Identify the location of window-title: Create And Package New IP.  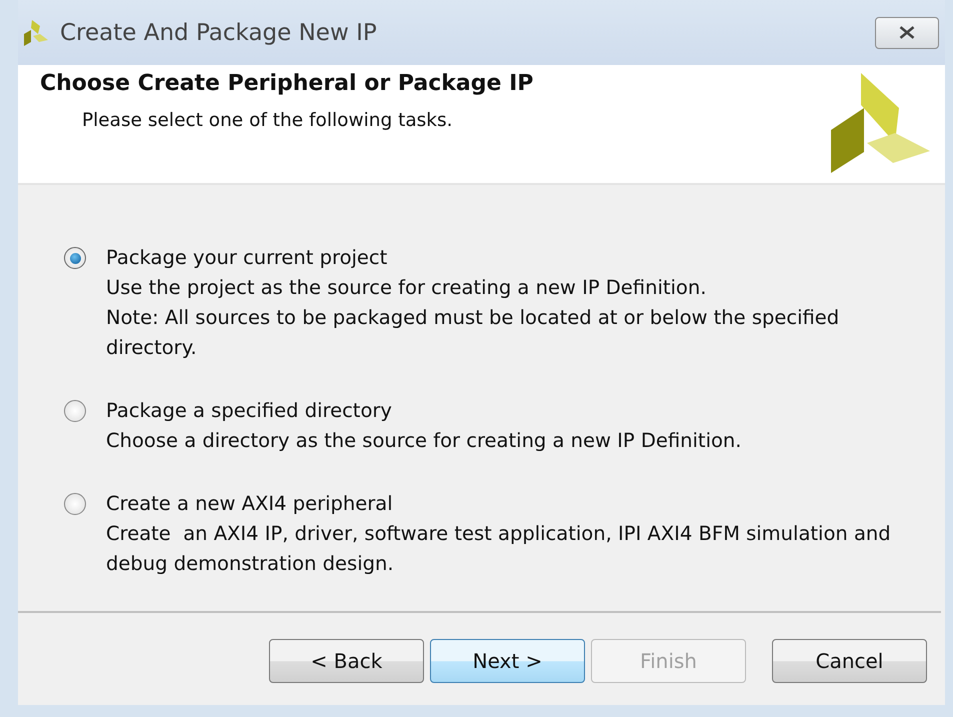
(218, 33).